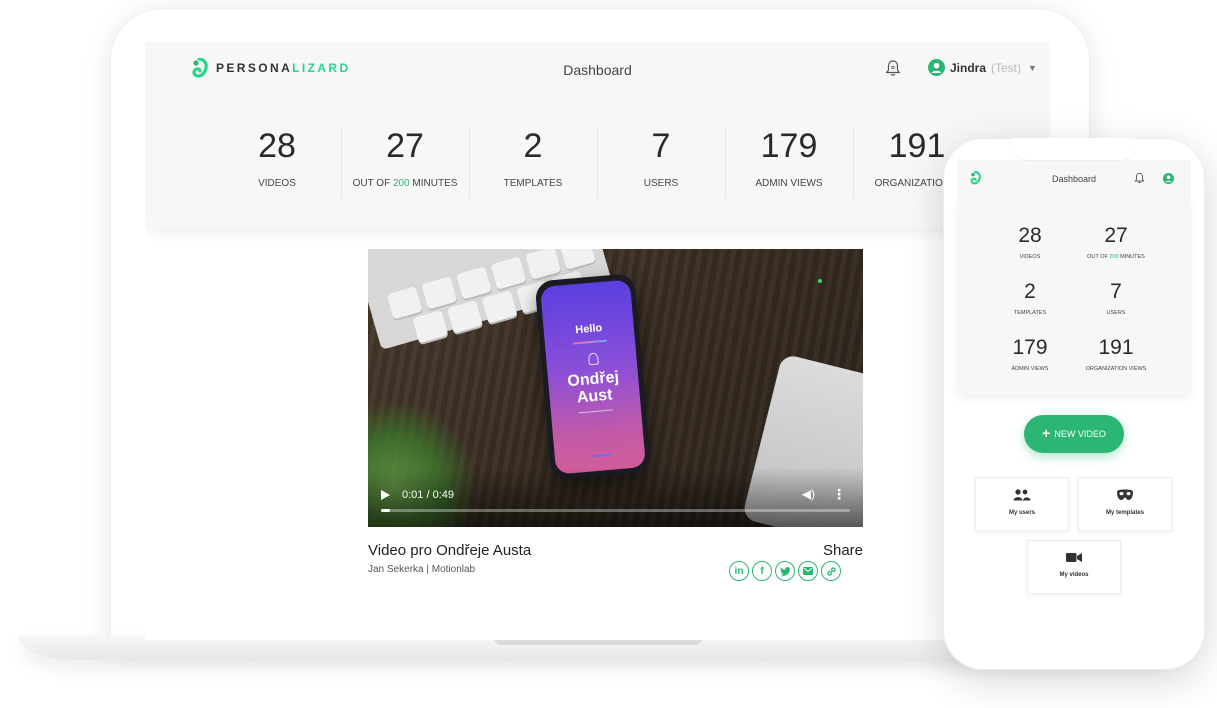 This screenshot has height=708, width=1217. I want to click on chevron-down-icon: ▼, so click(1032, 67).